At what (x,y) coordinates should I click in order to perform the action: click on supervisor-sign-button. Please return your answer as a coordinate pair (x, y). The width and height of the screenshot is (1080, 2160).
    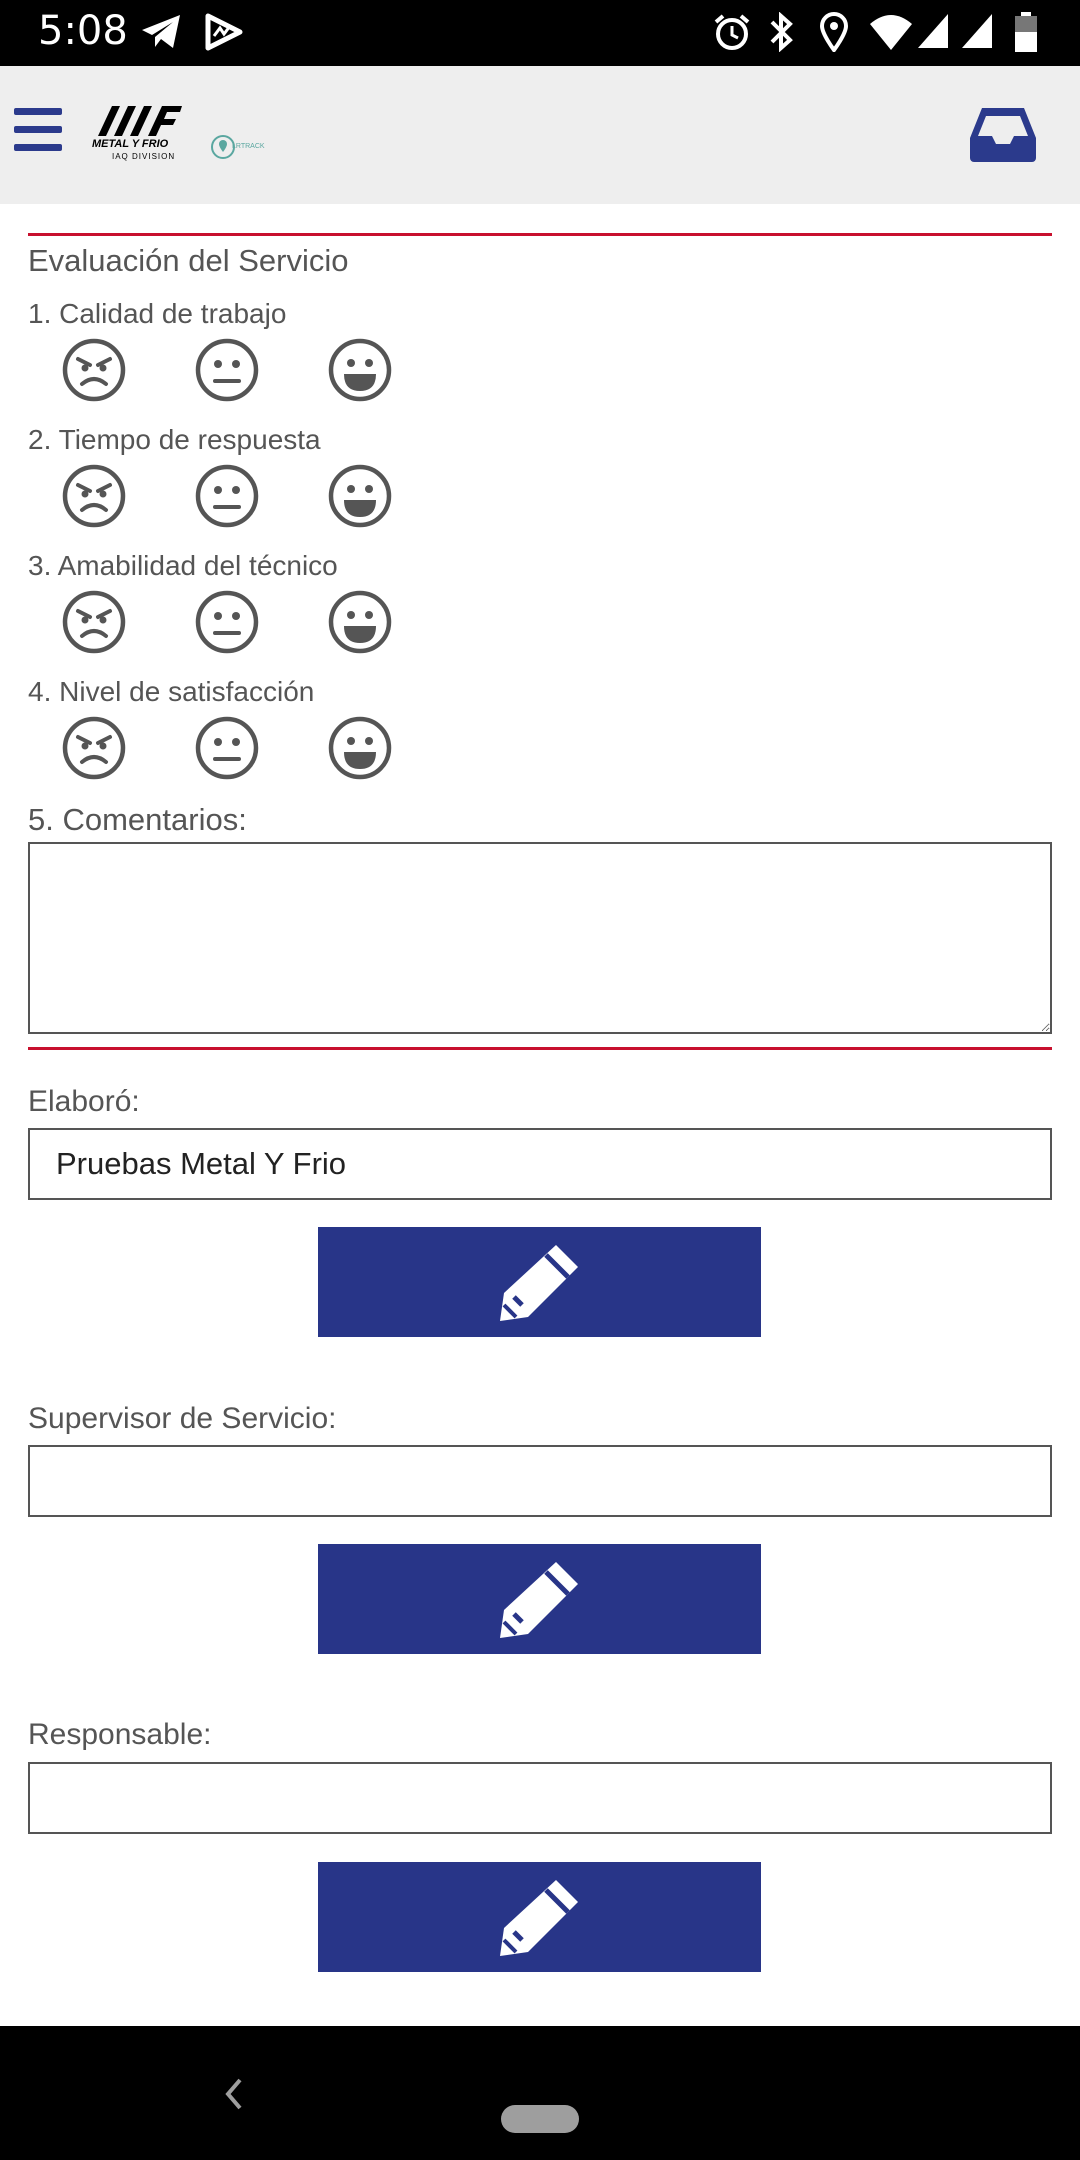
    Looking at the image, I should click on (539, 1599).